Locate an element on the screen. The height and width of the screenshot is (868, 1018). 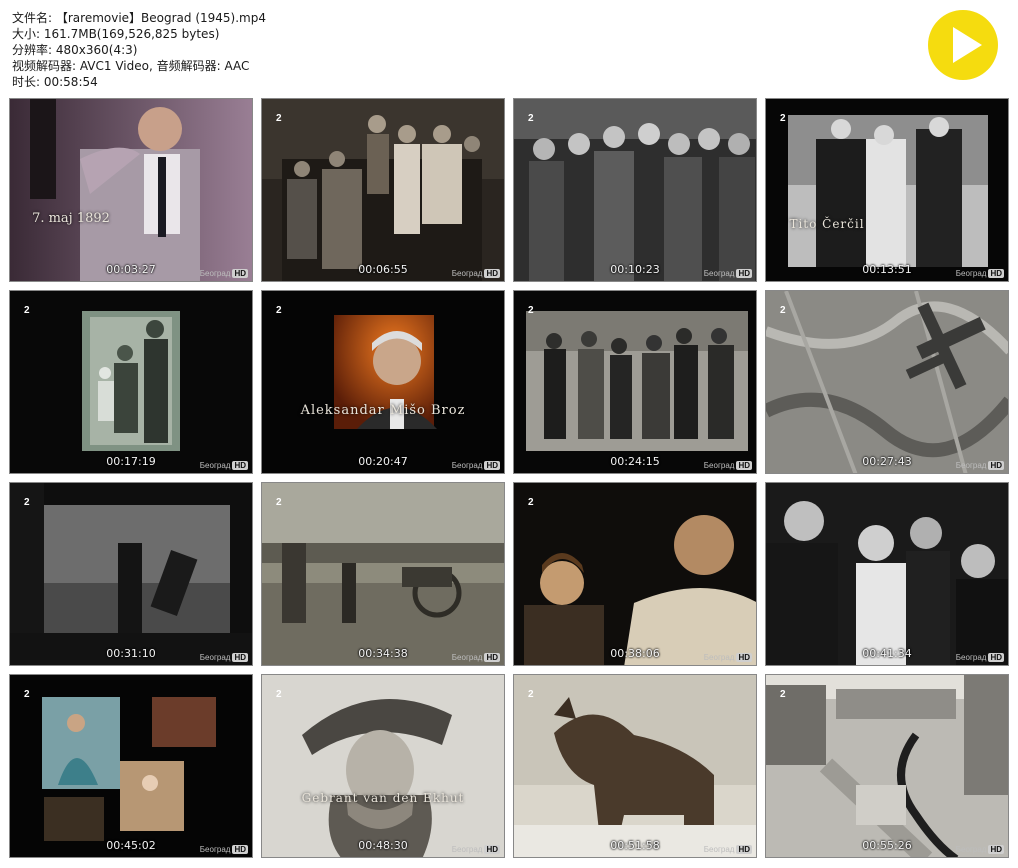
thumbnail: 2 00:27:43 Београд HD is located at coordinates (887, 382).